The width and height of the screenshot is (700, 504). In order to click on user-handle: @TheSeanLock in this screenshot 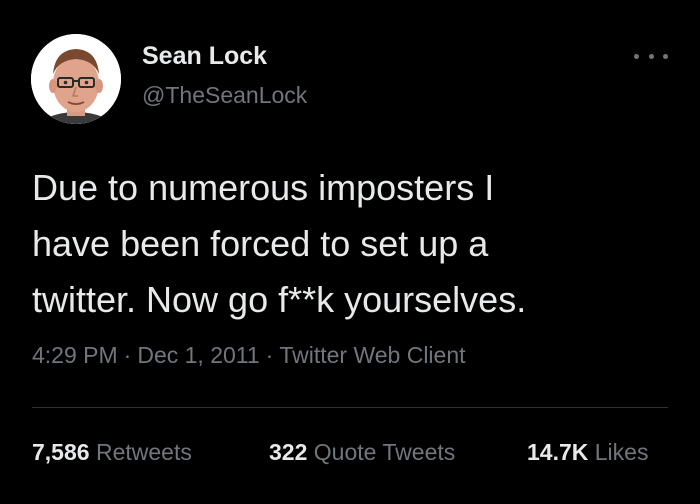, I will do `click(224, 95)`.